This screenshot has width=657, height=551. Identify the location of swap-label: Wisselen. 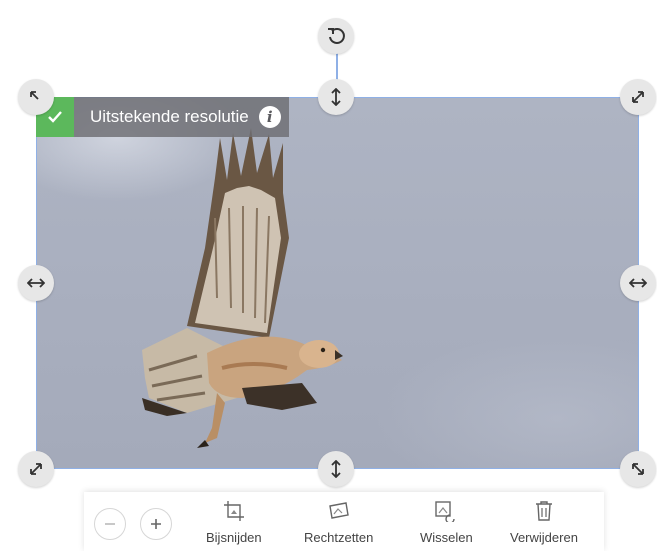
(446, 537).